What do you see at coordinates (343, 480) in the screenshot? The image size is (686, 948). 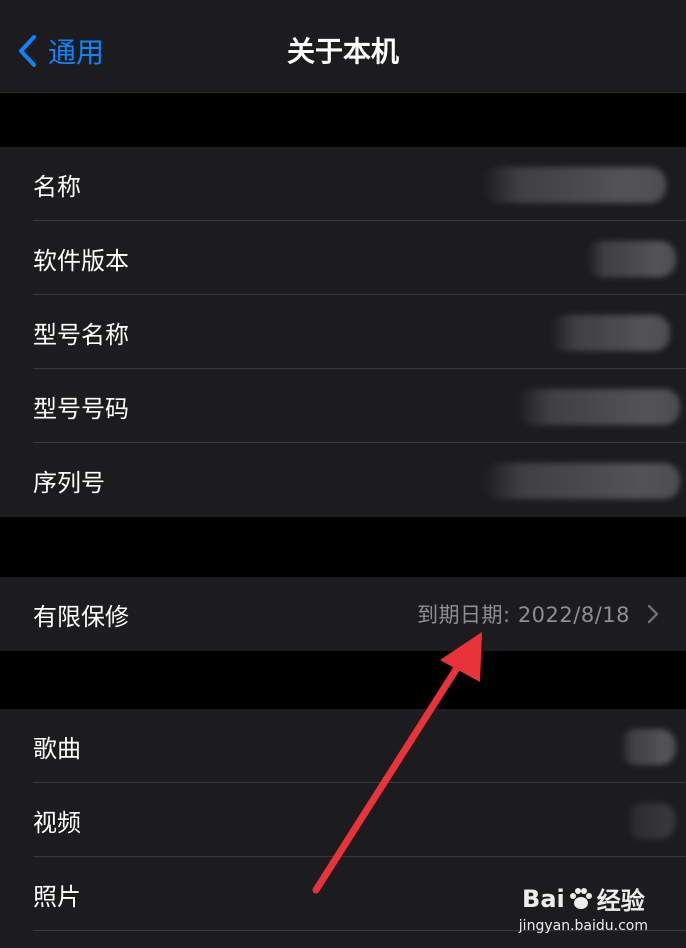 I see `serial-number-row: 序列号` at bounding box center [343, 480].